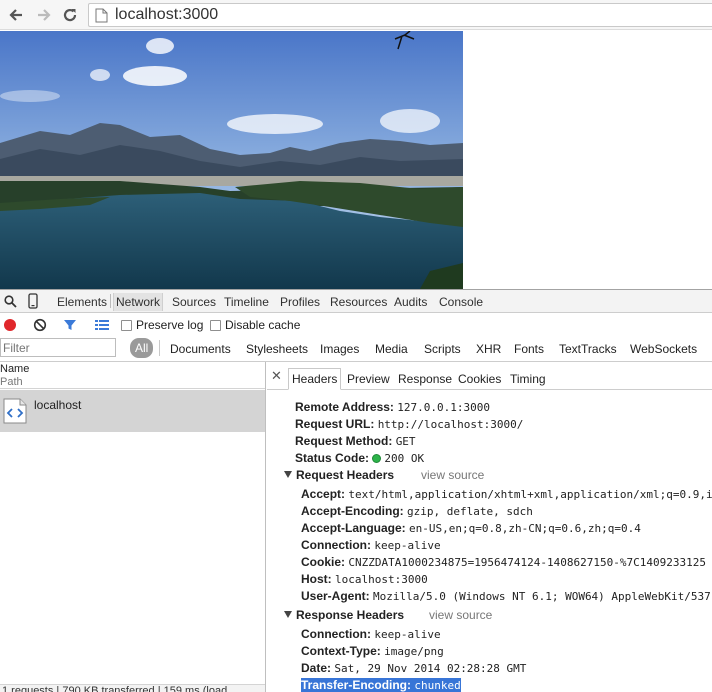 The width and height of the screenshot is (712, 692). I want to click on tab-response: Response, so click(425, 379).